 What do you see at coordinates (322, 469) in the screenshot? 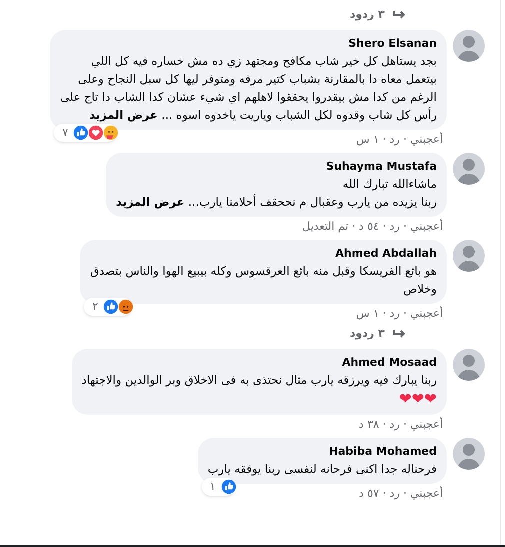
I see `comment-text: فرحناله جدا اكنى فرحانه لنفسى ربنا يوفقه يارب` at bounding box center [322, 469].